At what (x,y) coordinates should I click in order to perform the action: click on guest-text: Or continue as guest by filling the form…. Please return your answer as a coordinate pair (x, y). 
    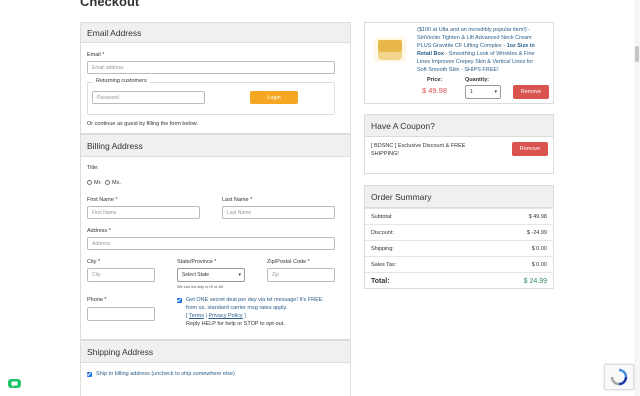
    Looking at the image, I should click on (142, 124).